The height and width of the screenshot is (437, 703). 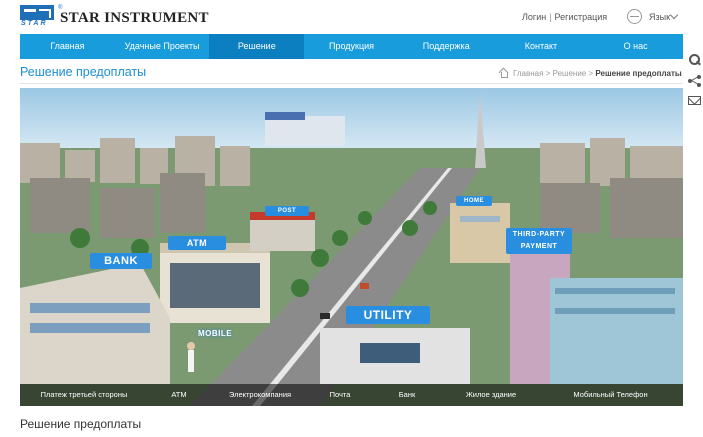 I want to click on tab-bank: Банк, so click(x=407, y=395).